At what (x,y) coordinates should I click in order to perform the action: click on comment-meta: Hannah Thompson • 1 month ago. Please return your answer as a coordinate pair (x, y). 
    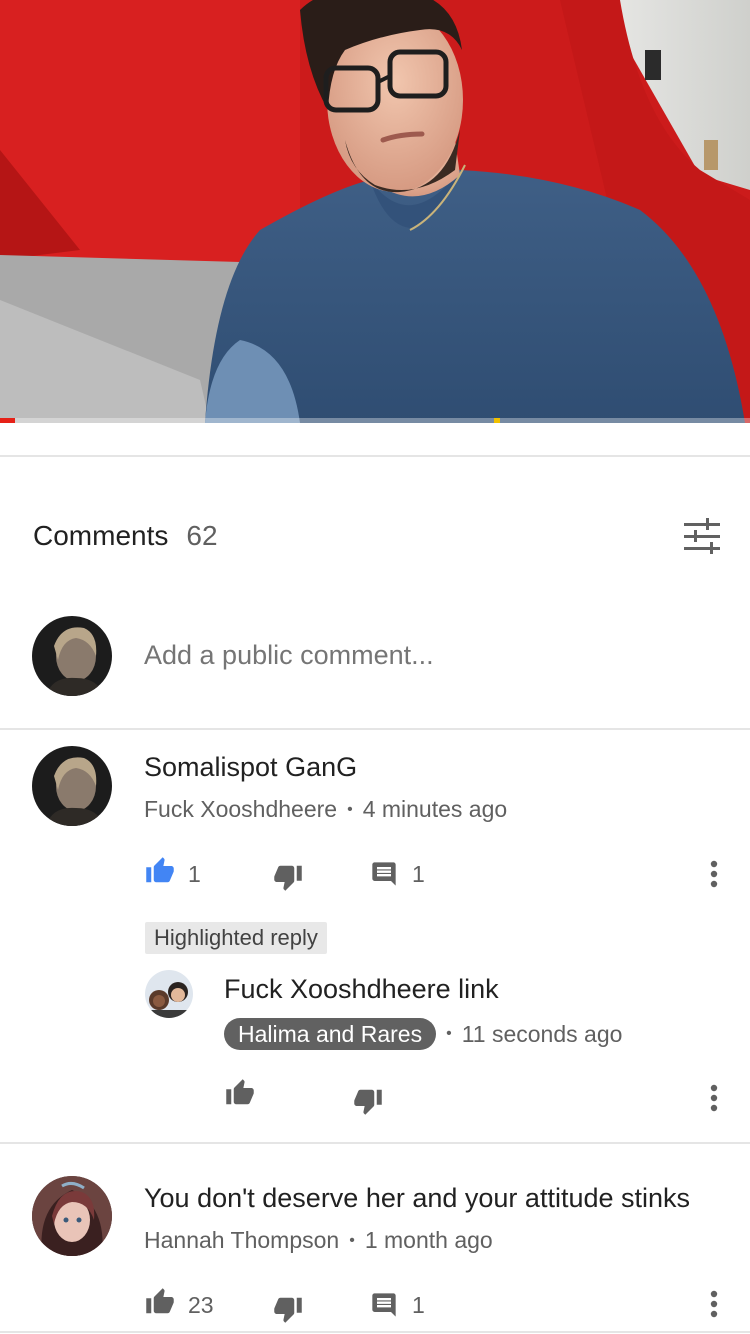
    Looking at the image, I should click on (318, 1240).